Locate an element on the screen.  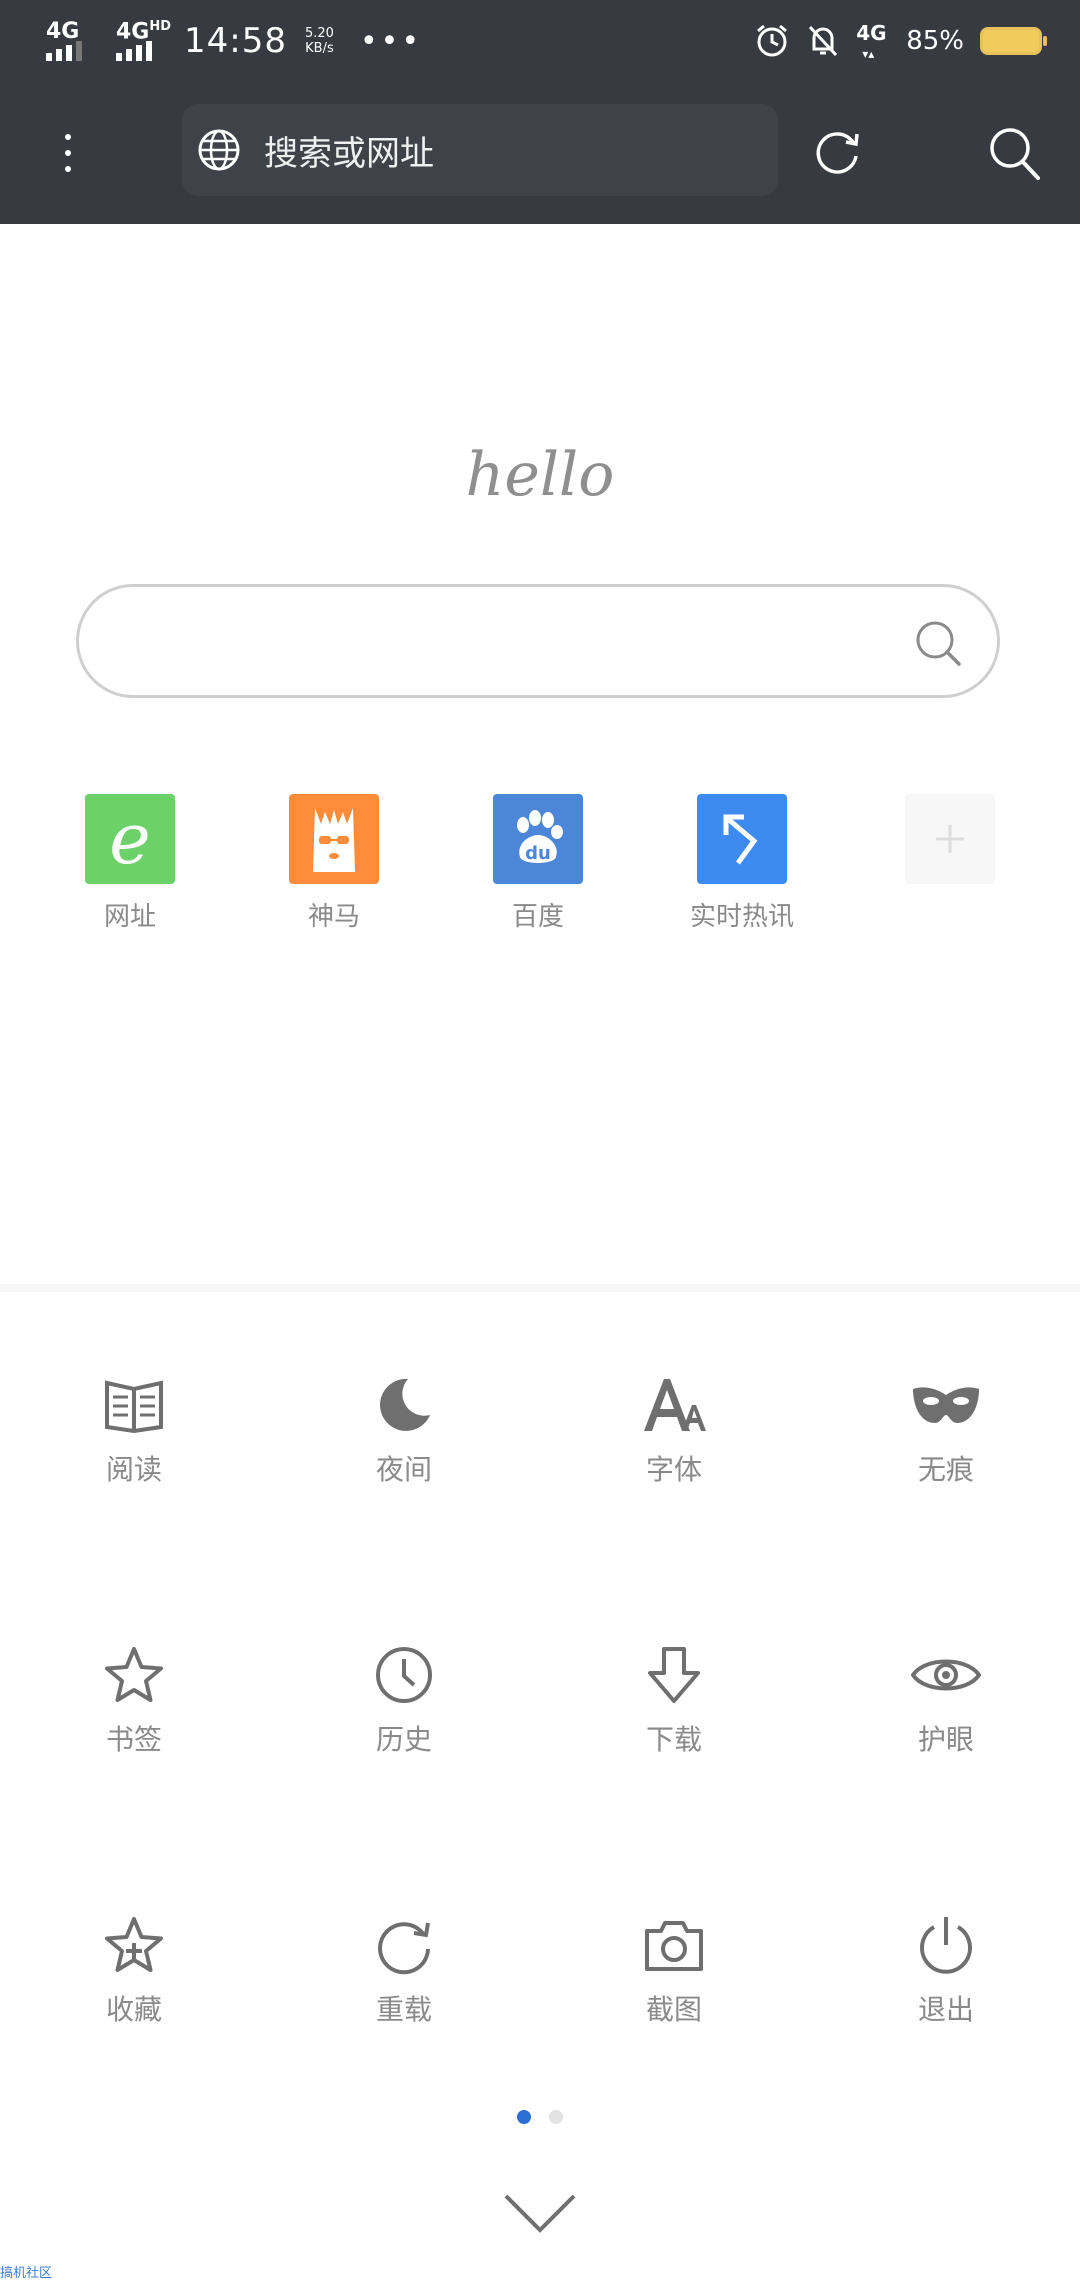
menu-item-downloads: 下载 is located at coordinates (674, 1699).